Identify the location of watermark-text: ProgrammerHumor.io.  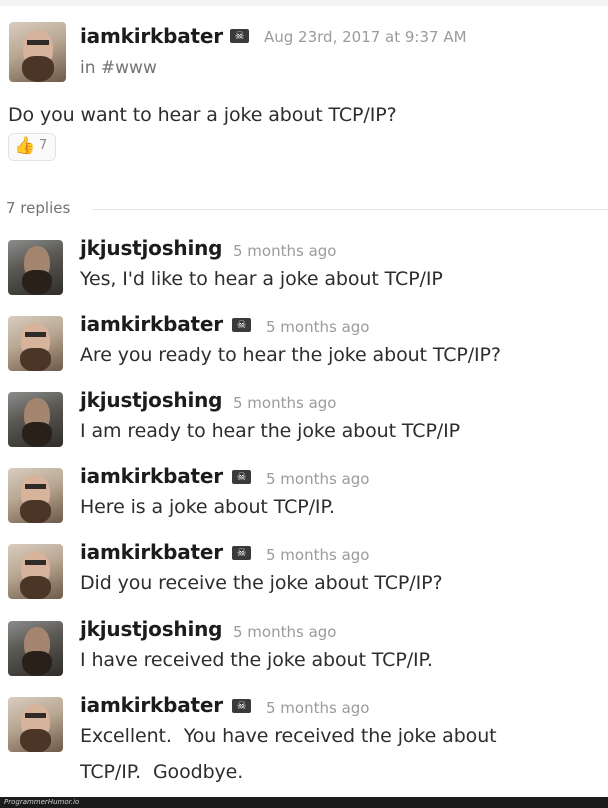
(42, 802).